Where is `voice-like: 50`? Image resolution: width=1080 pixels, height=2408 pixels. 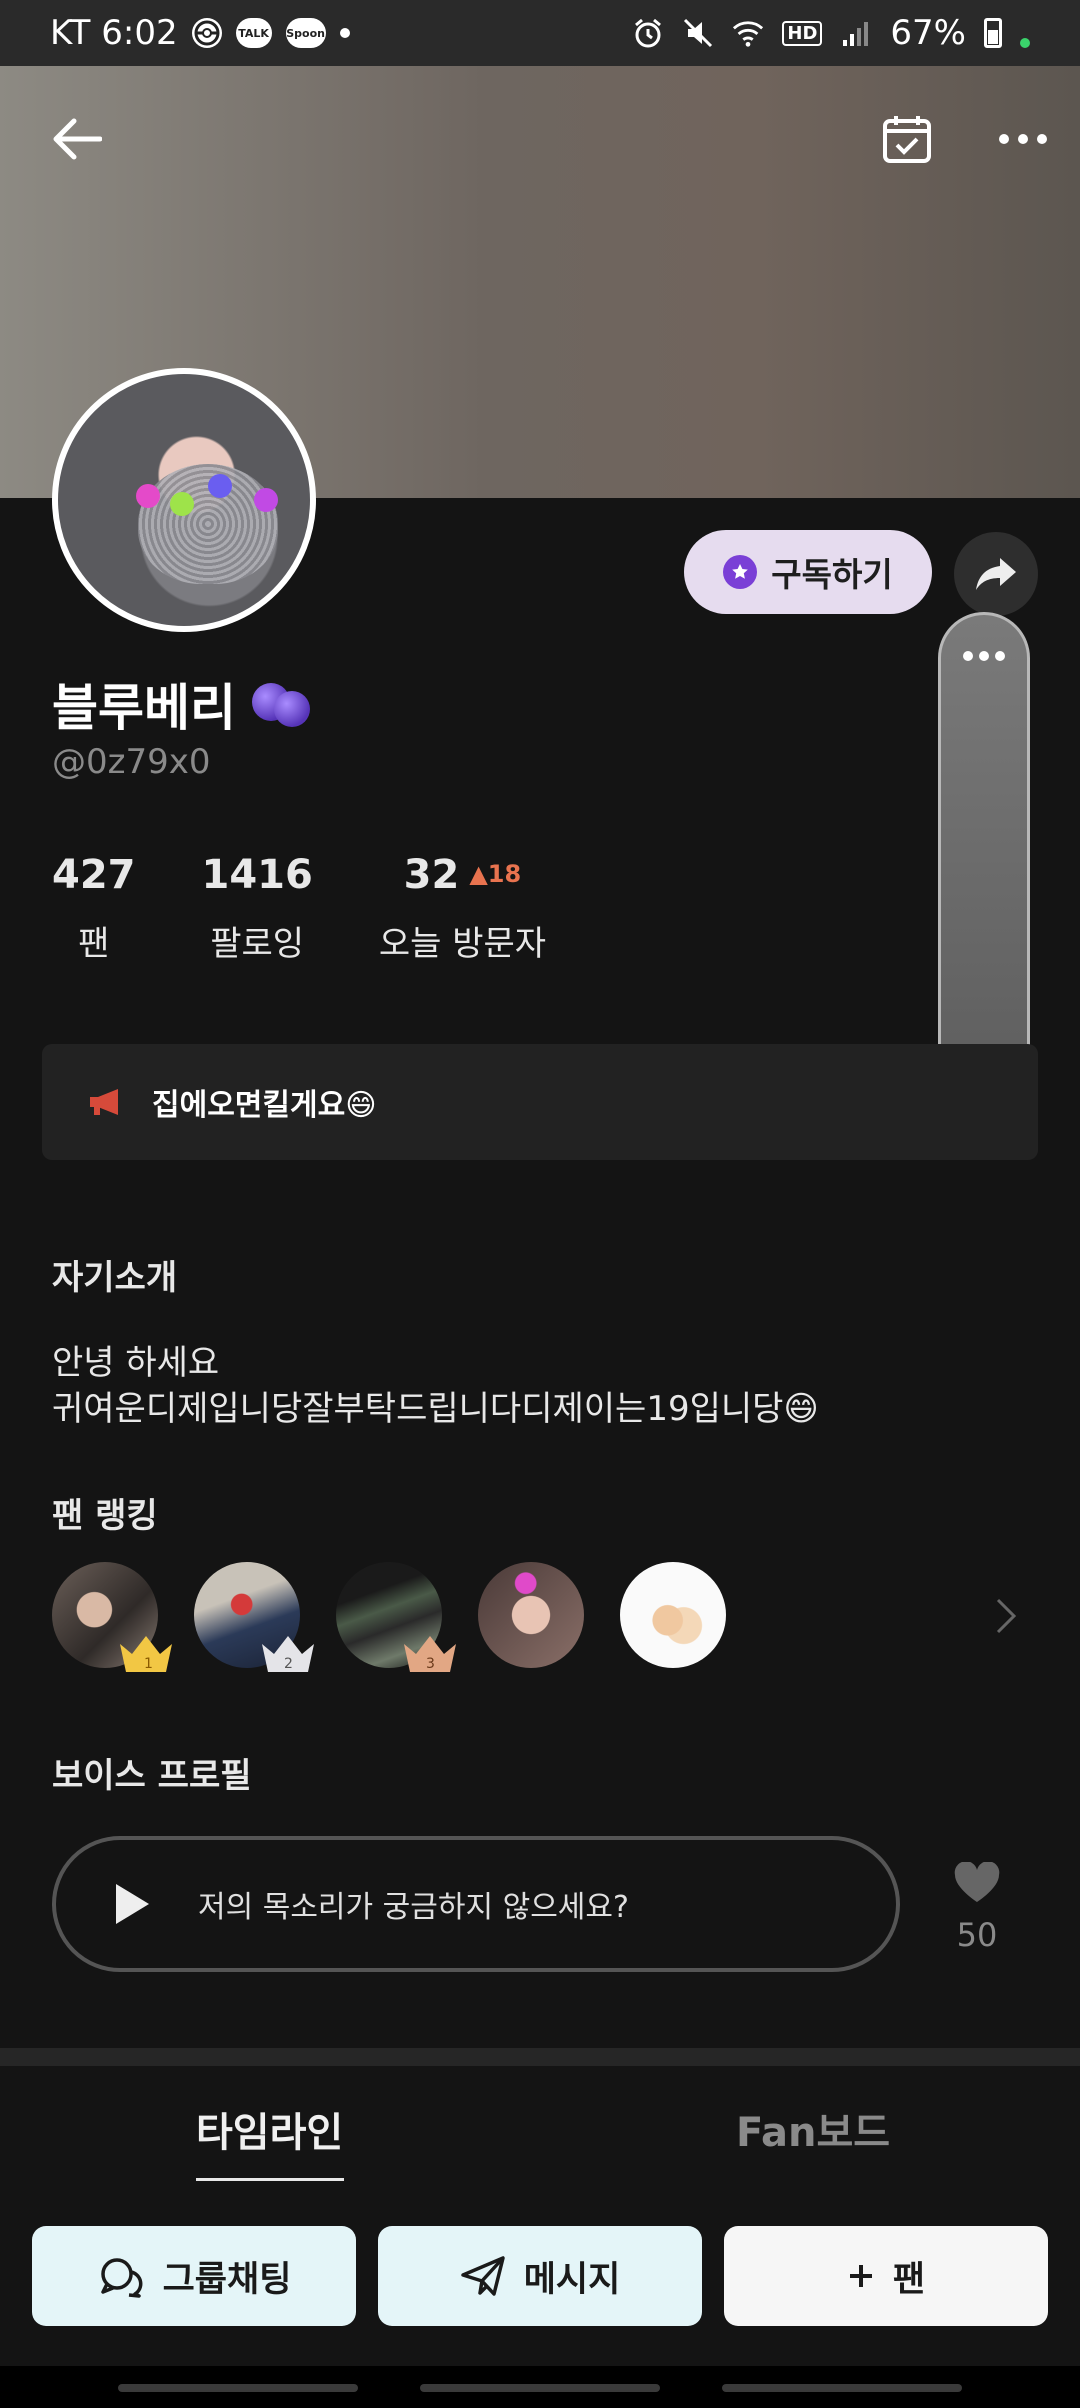
voice-like: 50 is located at coordinates (977, 1907).